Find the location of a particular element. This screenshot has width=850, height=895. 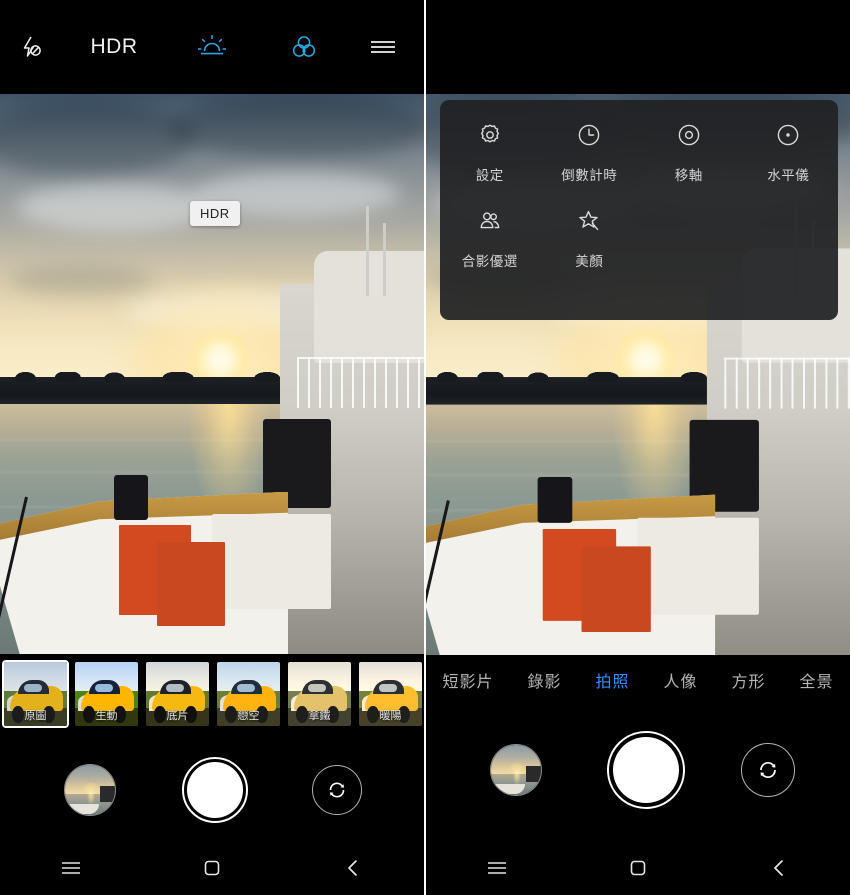

hdr-label: HDR is located at coordinates (114, 46).